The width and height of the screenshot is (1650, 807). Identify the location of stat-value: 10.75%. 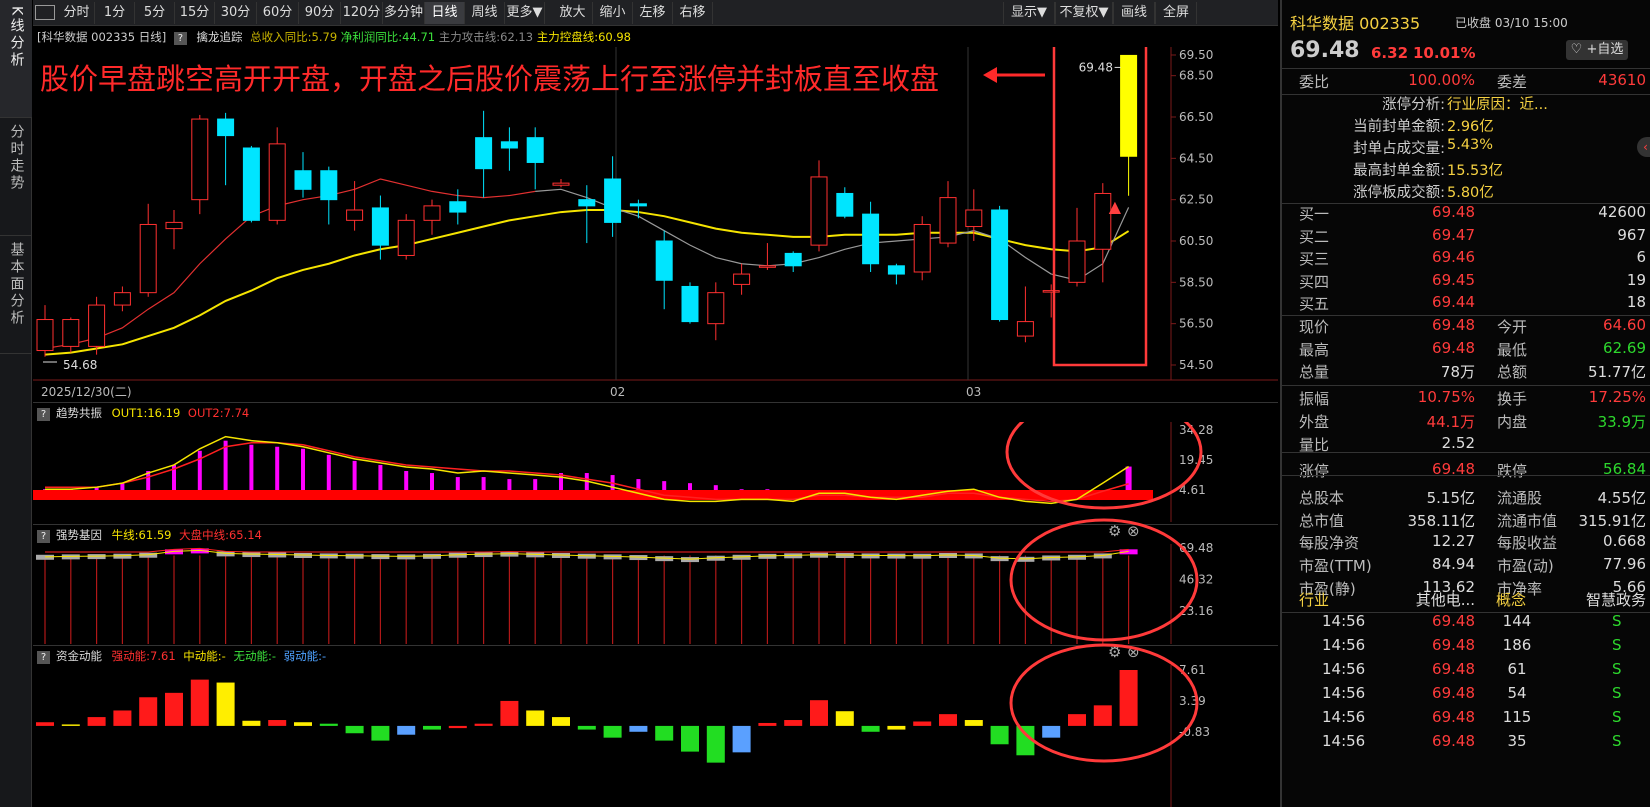
(1446, 397).